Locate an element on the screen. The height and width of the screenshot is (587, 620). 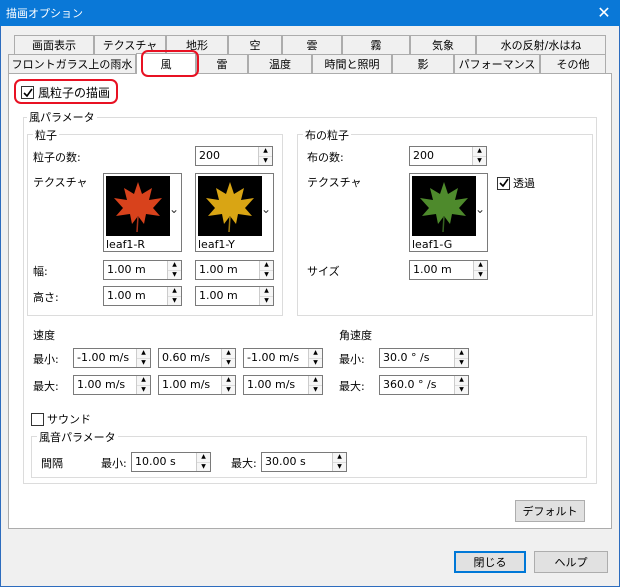
tab-shadow: 影 is located at coordinates (423, 63).